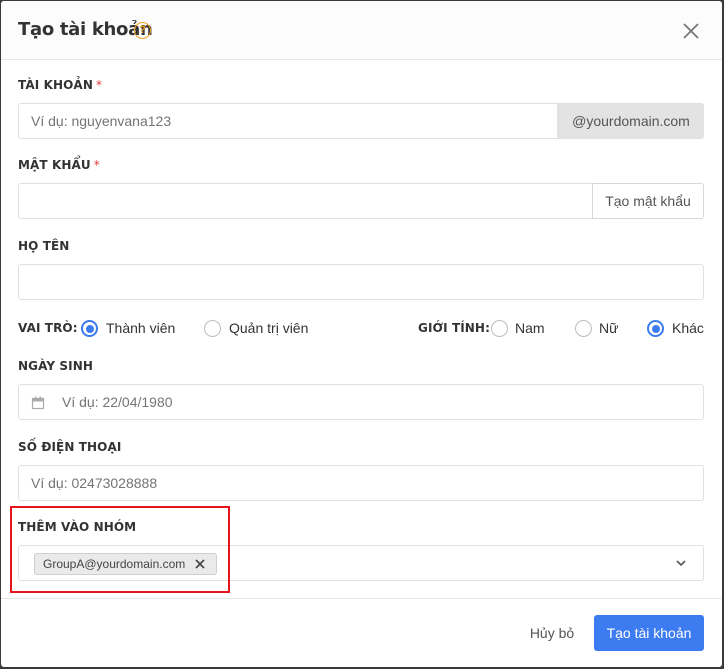 The height and width of the screenshot is (669, 724). I want to click on dialog-header: Tạo tài khoản ?, so click(361, 30).